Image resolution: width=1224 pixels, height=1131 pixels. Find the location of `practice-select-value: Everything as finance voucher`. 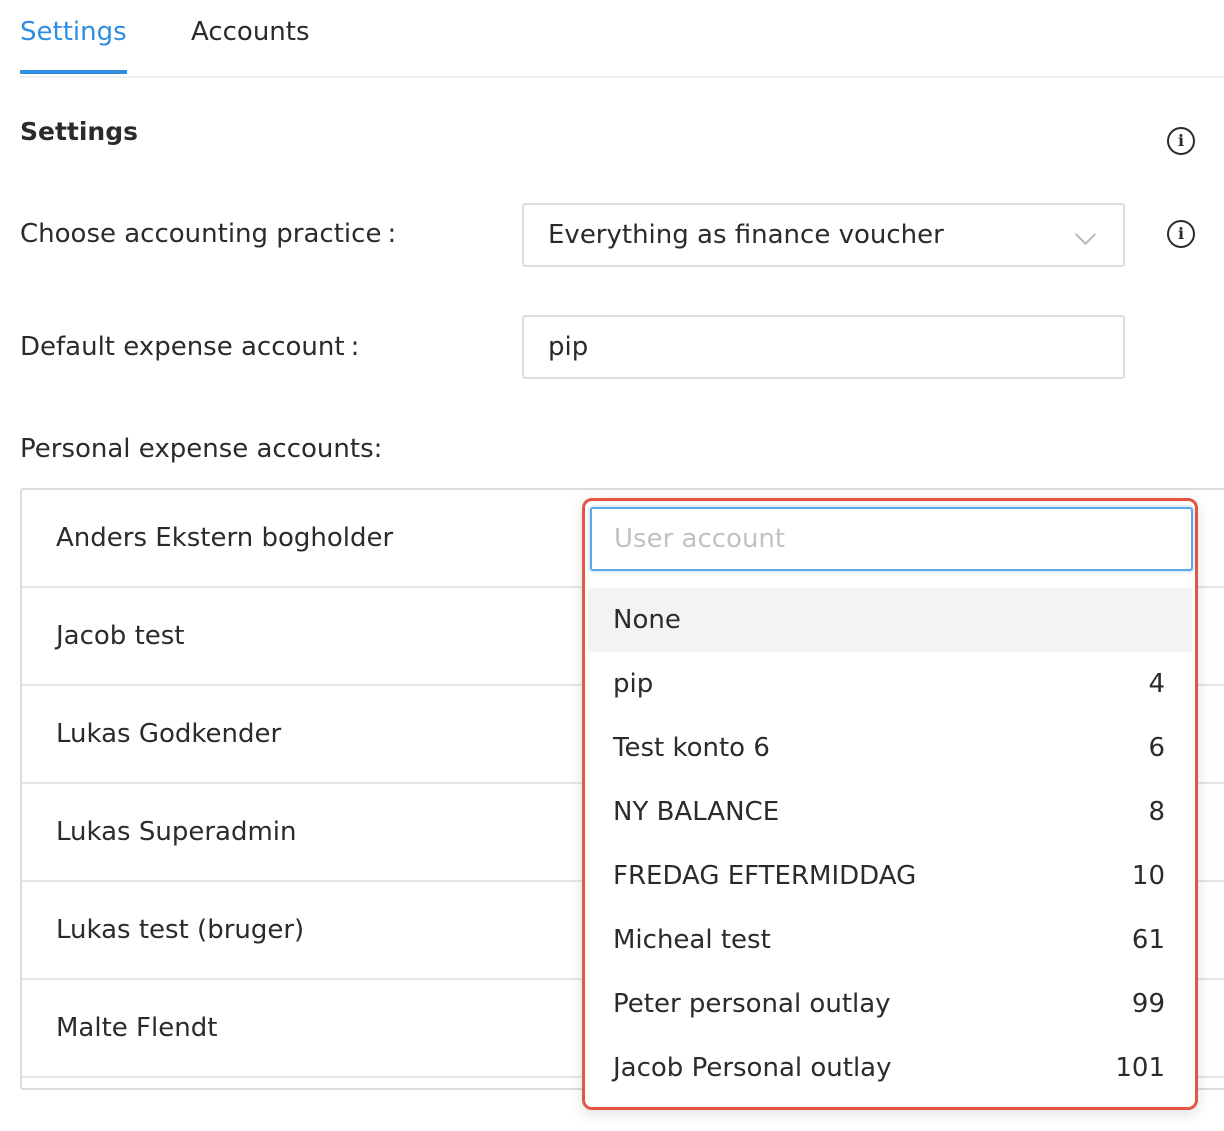

practice-select-value: Everything as finance voucher is located at coordinates (746, 235).